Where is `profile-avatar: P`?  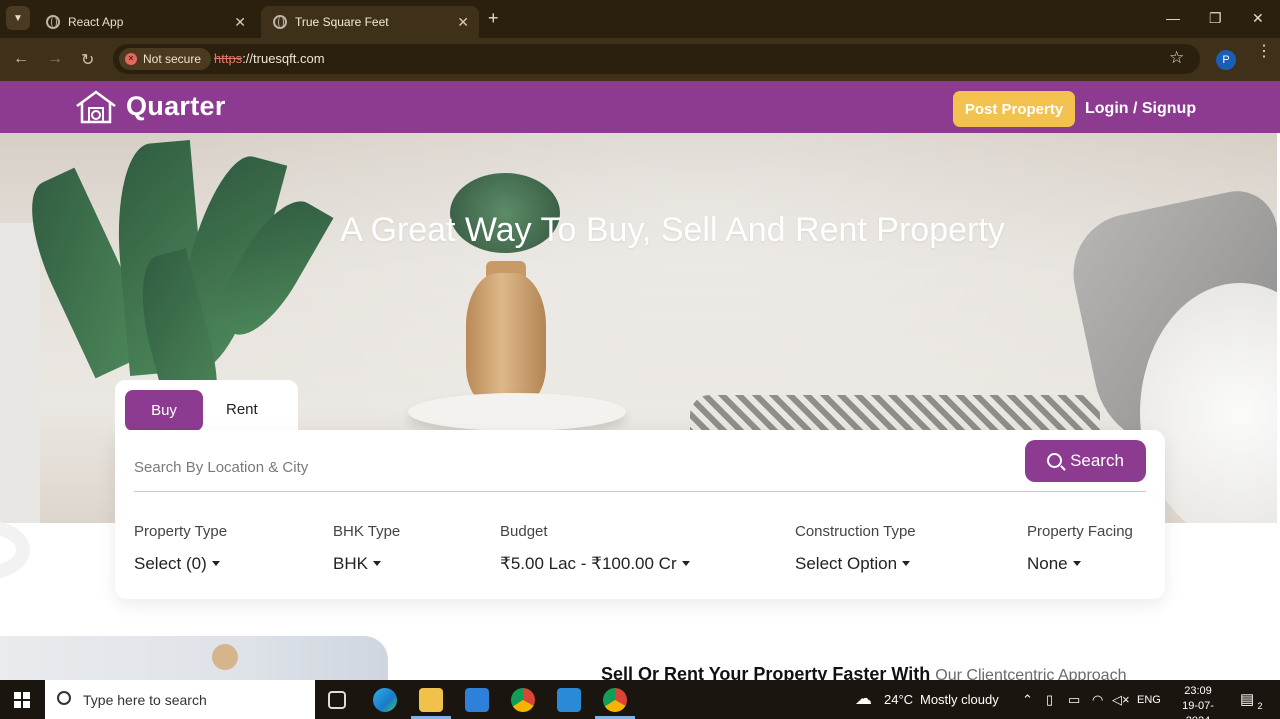 profile-avatar: P is located at coordinates (1226, 60).